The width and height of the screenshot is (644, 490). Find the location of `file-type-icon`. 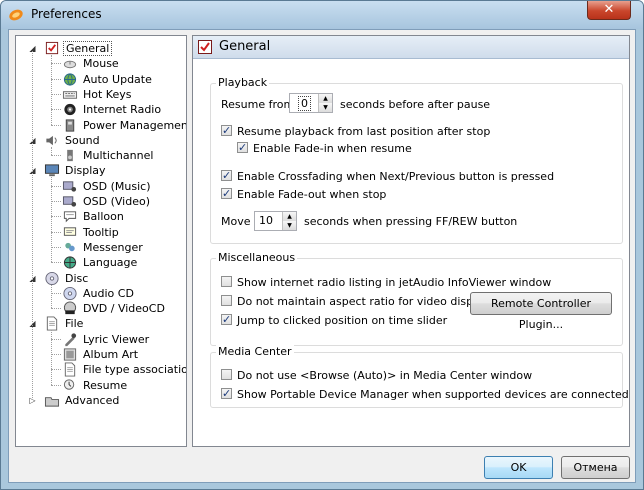

file-type-icon is located at coordinates (70, 369).